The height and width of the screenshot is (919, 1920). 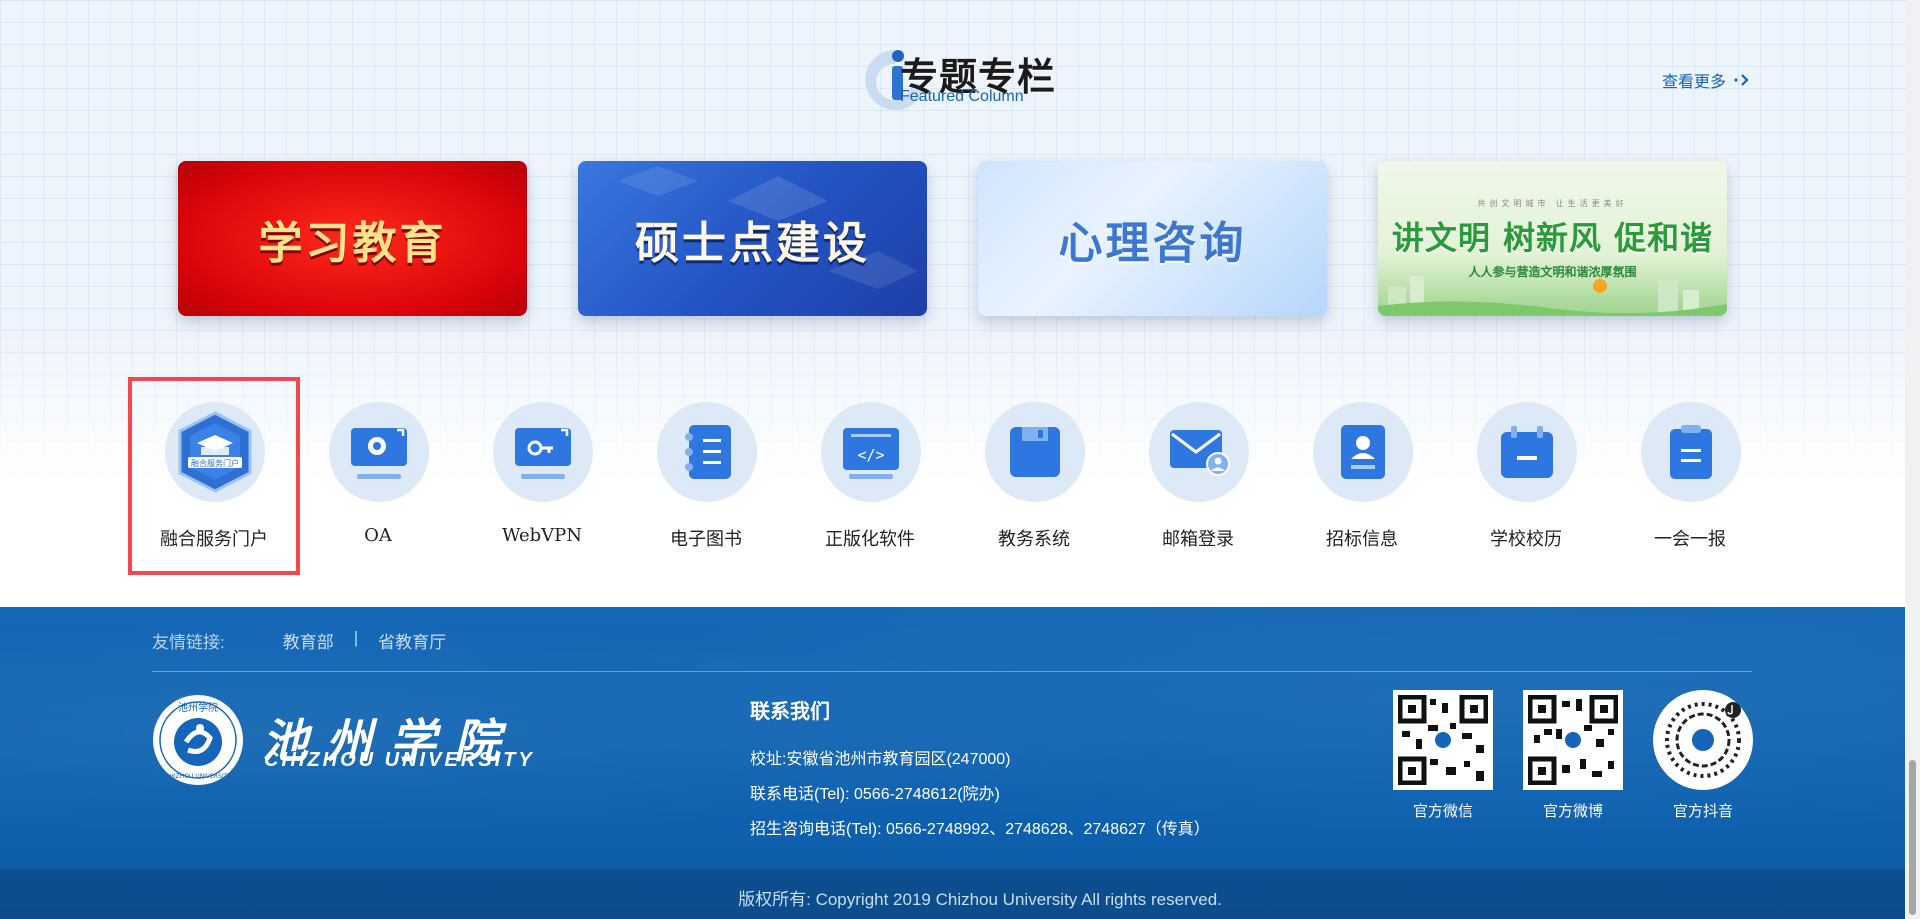 I want to click on banner-master-program: 硕士点建设, so click(x=752, y=238).